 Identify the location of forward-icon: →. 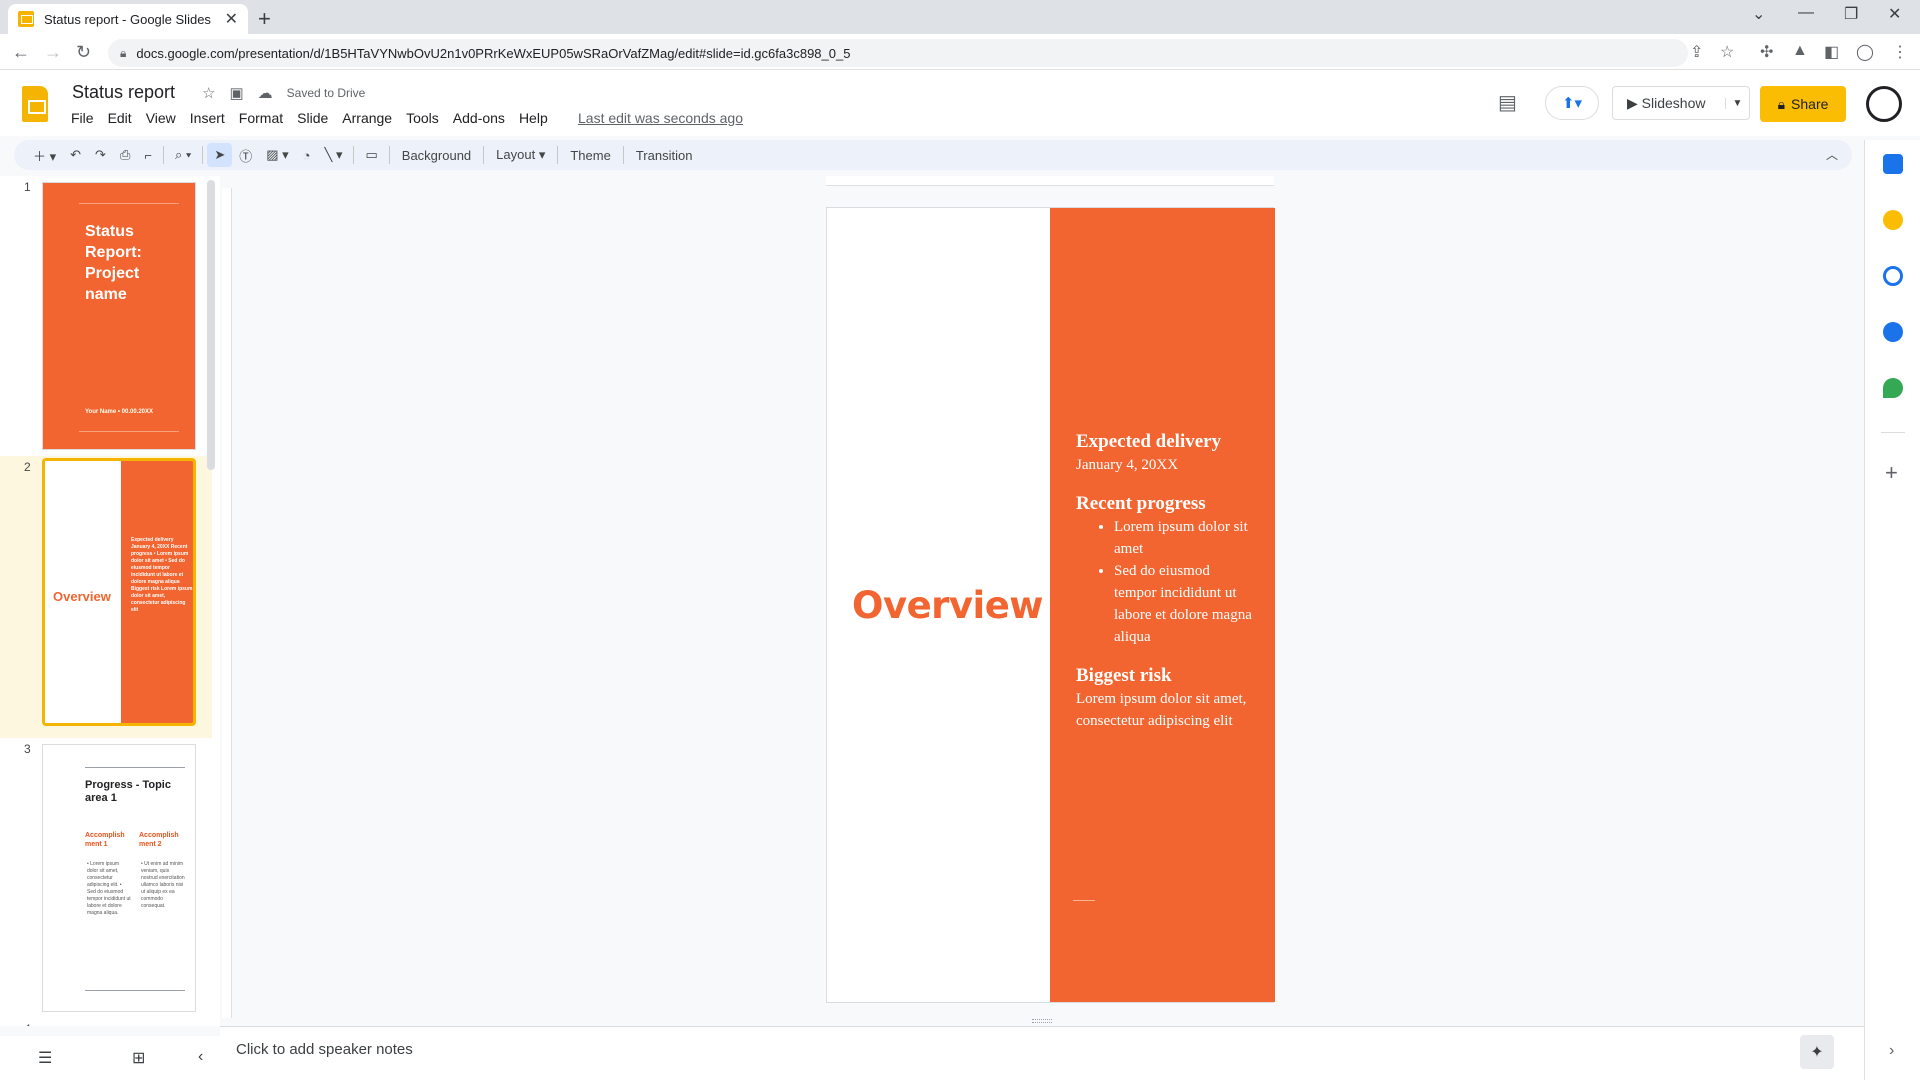
(53, 52).